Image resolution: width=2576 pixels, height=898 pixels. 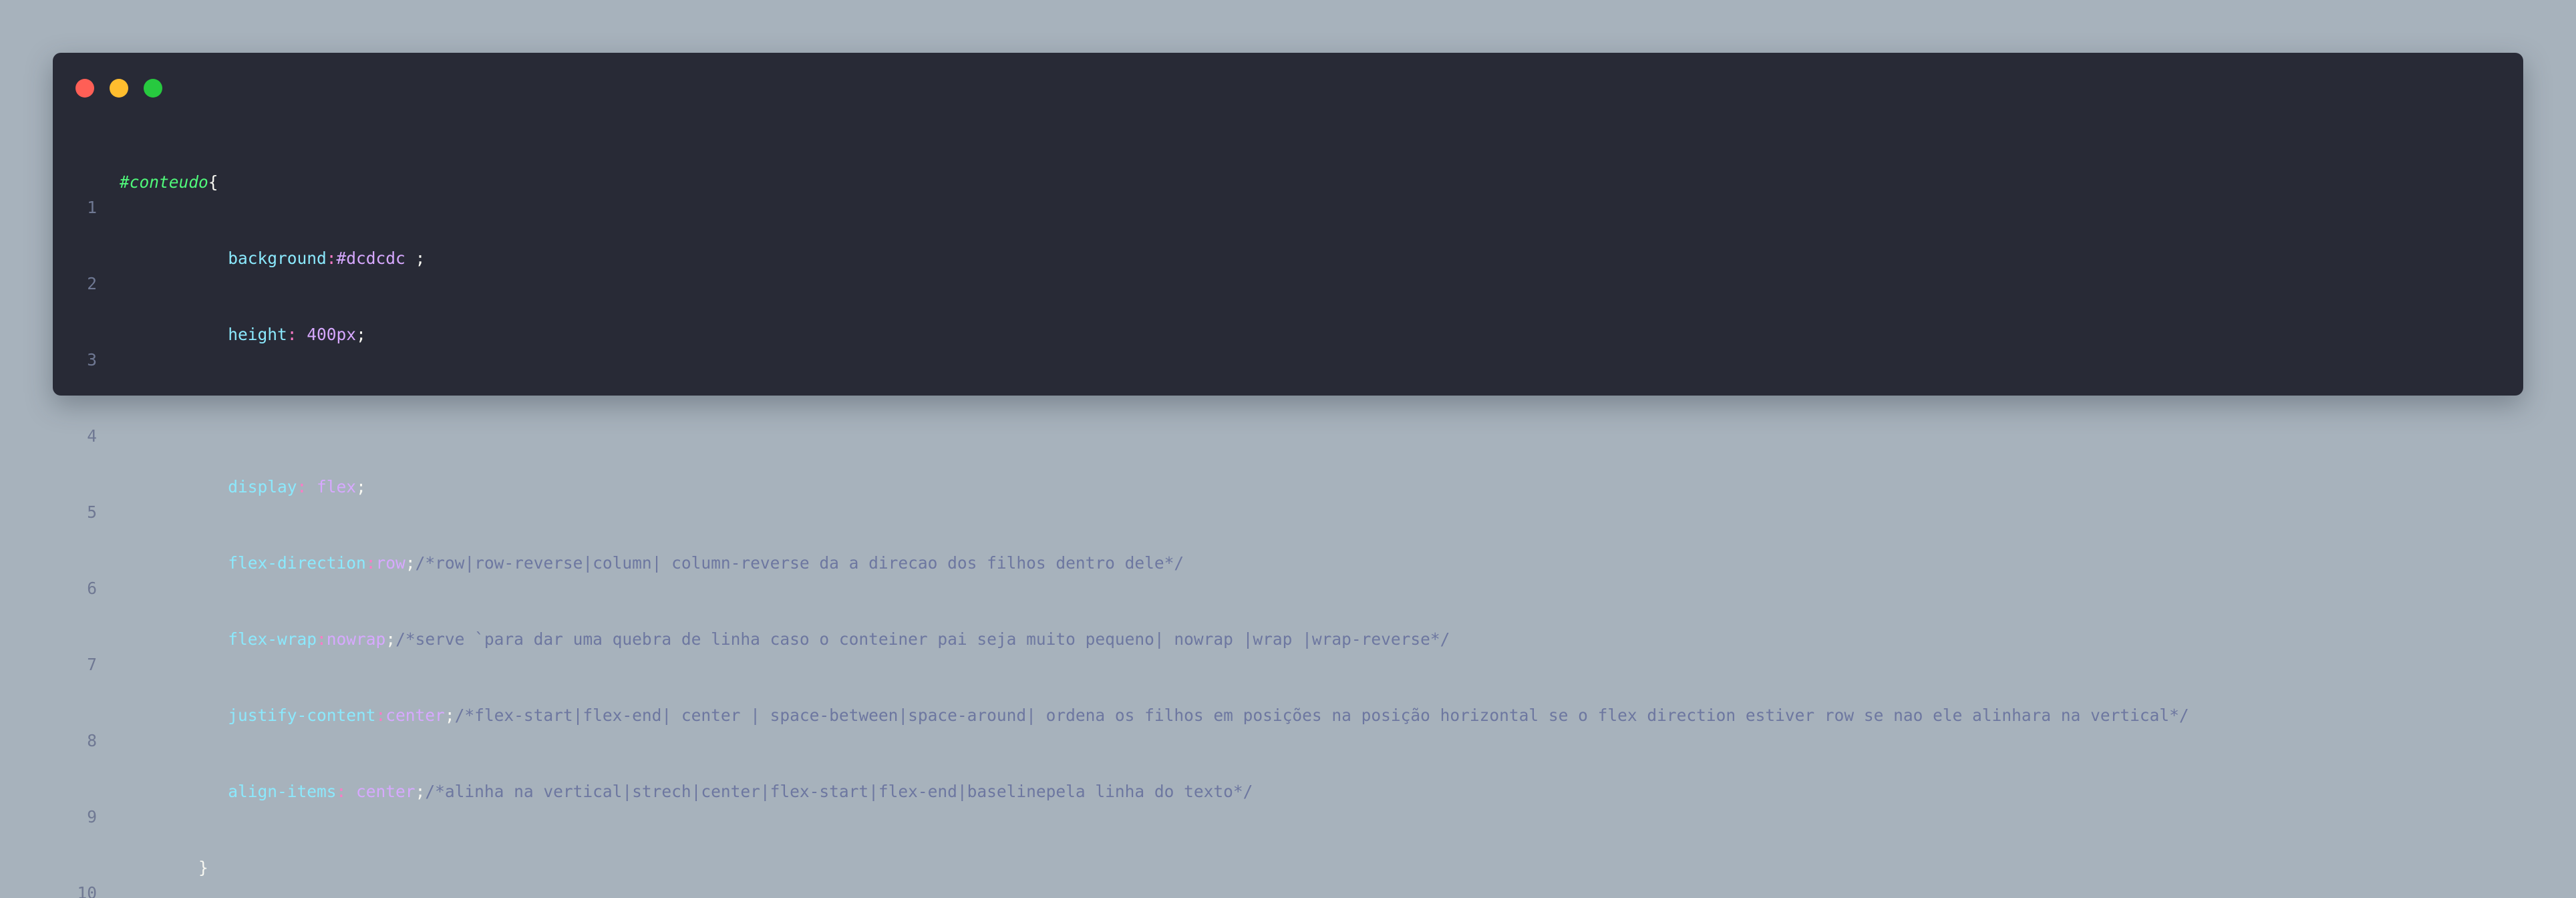 I want to click on line-number: 6, so click(x=92, y=588).